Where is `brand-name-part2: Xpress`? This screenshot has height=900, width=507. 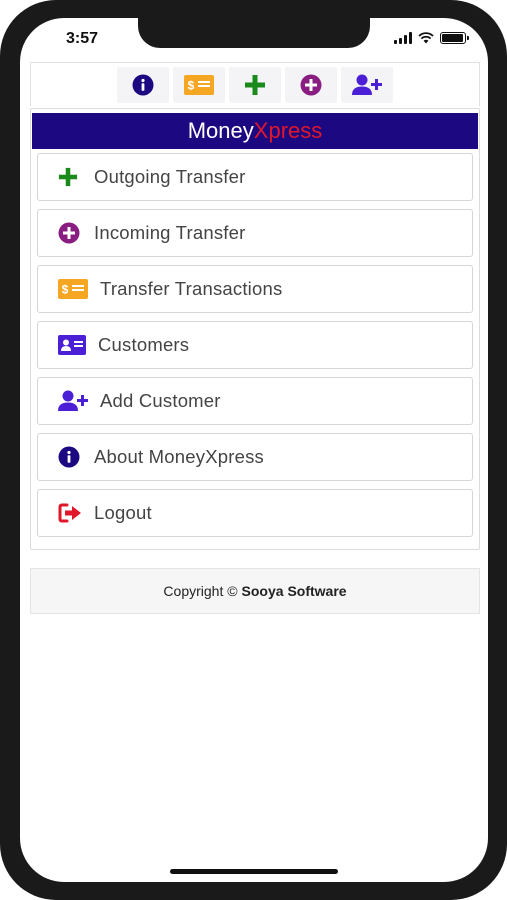
brand-name-part2: Xpress is located at coordinates (288, 130).